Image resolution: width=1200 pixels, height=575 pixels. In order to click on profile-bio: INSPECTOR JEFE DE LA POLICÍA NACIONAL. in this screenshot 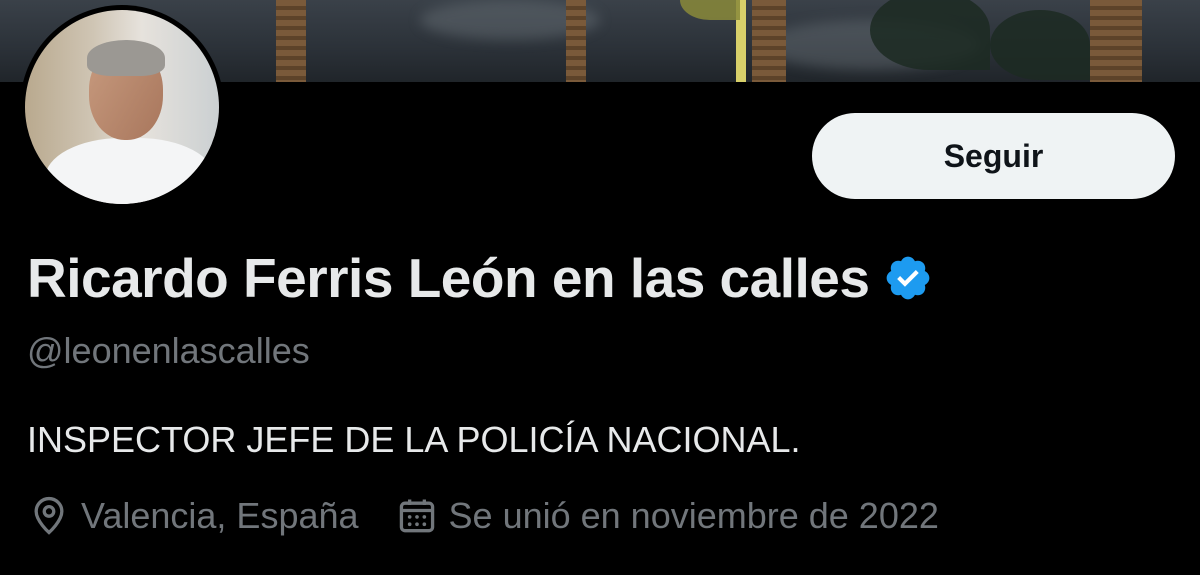, I will do `click(414, 439)`.